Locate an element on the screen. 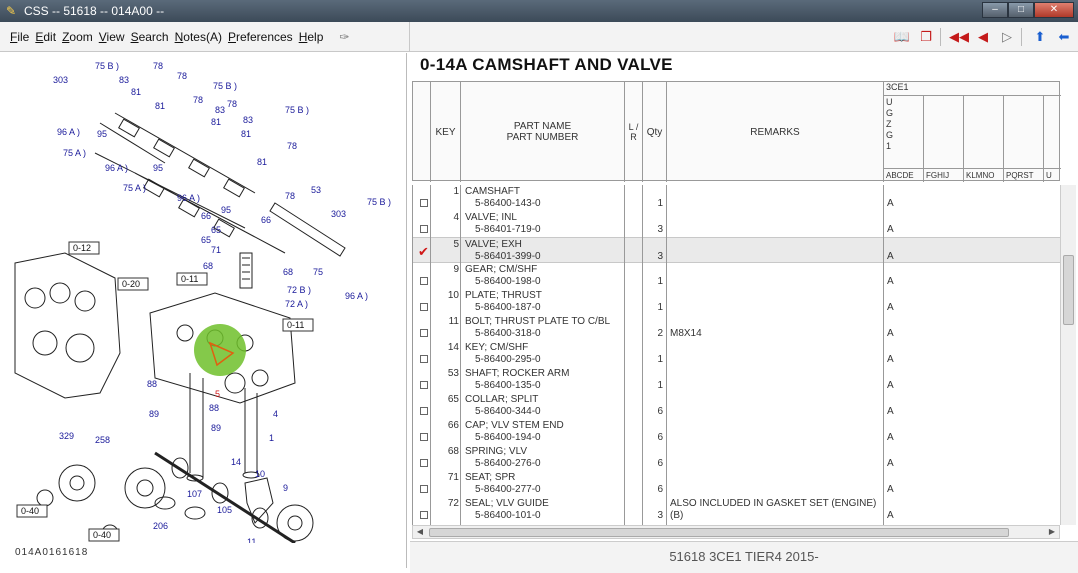 The image size is (1078, 573). table-row: 65 COLLAR; SPLIT 5-86400-344-0 6 A is located at coordinates (736, 406).